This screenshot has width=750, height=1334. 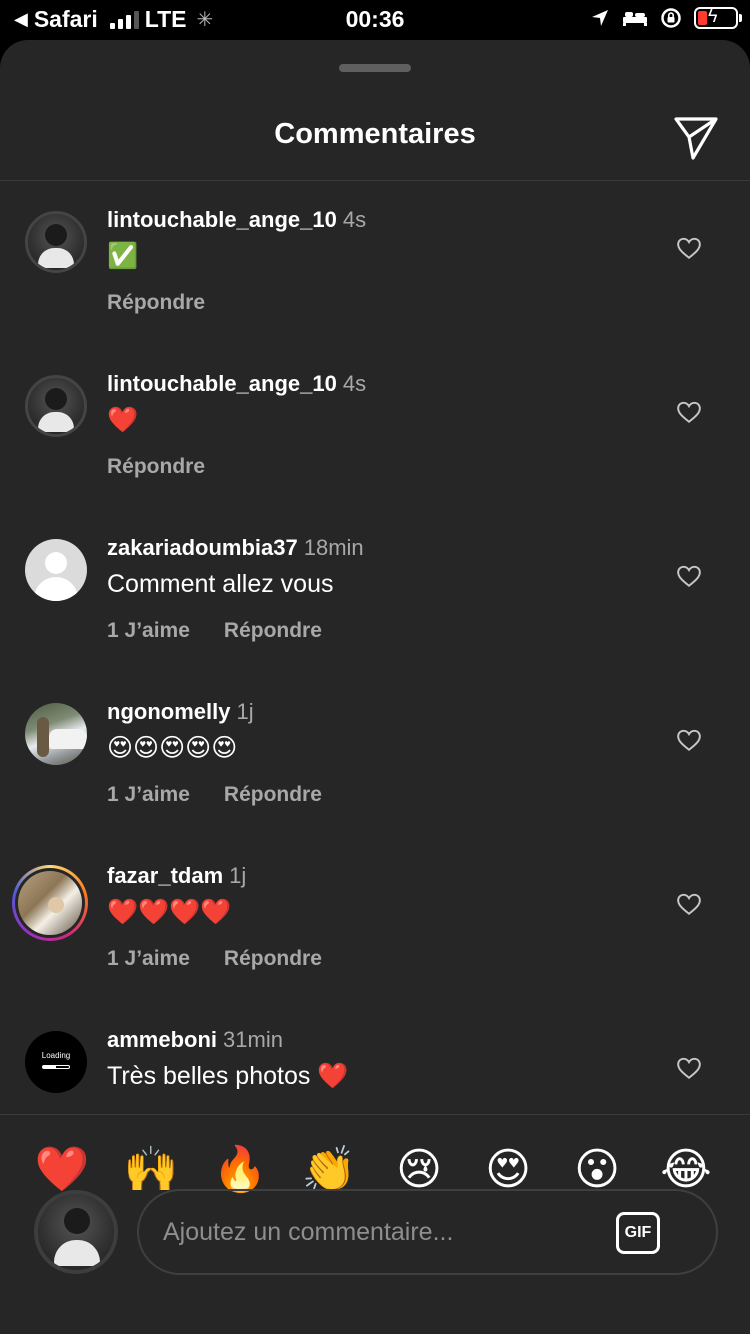 I want to click on comment-username: fazar_tdam, so click(x=165, y=875).